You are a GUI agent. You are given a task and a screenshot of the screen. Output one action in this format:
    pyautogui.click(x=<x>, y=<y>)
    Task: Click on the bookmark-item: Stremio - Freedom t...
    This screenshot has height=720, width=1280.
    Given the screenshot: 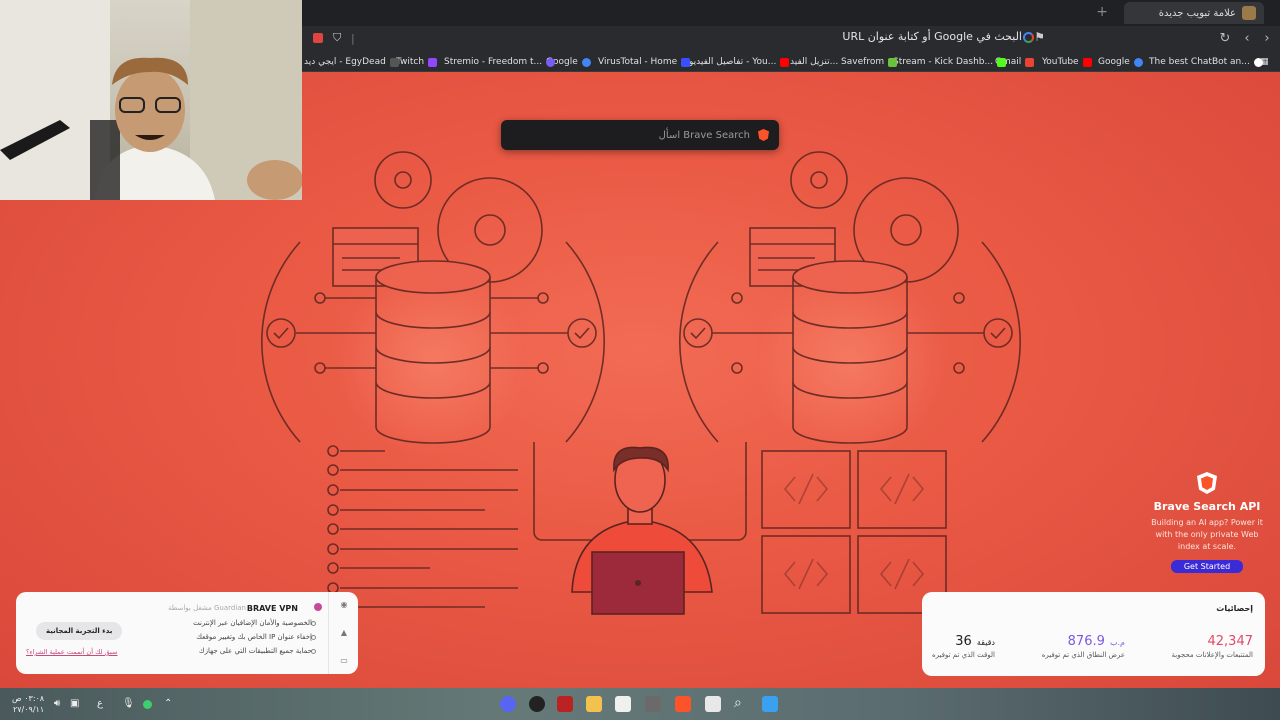 What is the action you would take?
    pyautogui.click(x=500, y=62)
    